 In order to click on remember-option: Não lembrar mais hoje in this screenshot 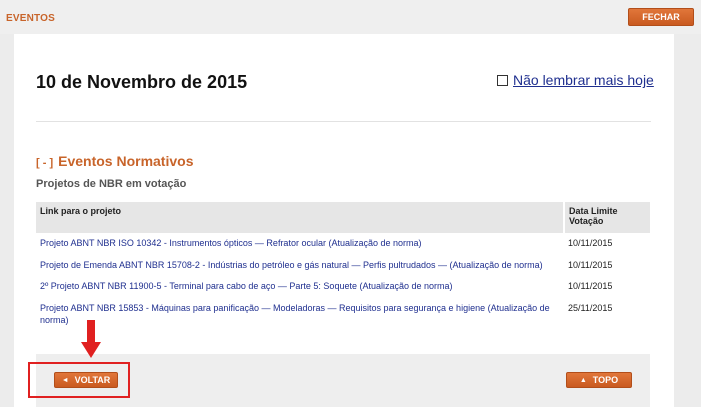, I will do `click(575, 80)`.